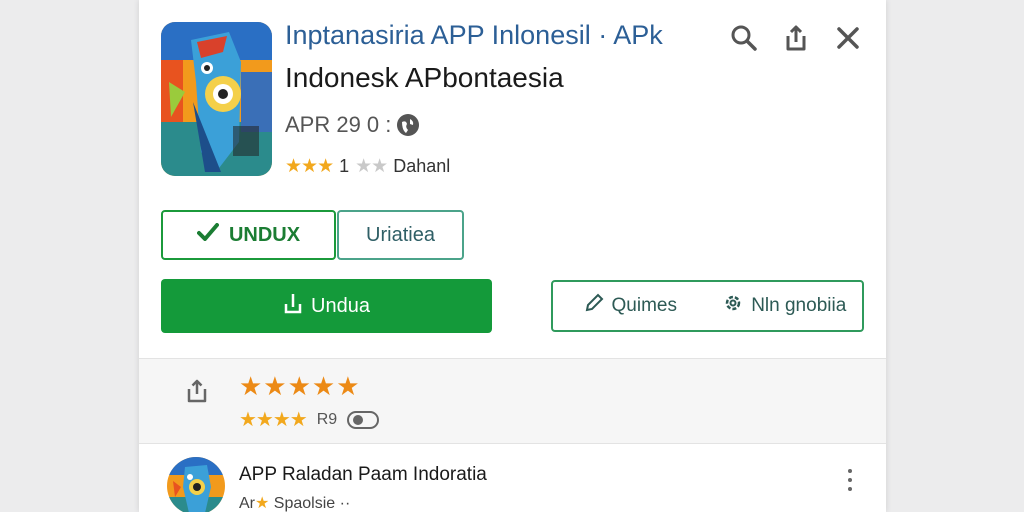 This screenshot has width=1024, height=512. What do you see at coordinates (338, 124) in the screenshot?
I see `version-text: APR 29 0 :` at bounding box center [338, 124].